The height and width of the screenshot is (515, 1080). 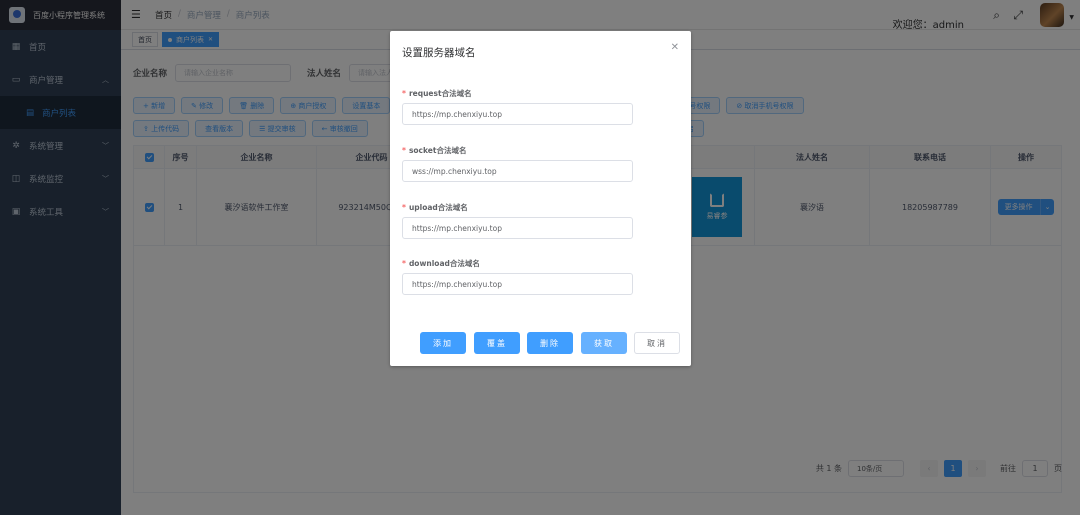 What do you see at coordinates (438, 207) in the screenshot?
I see `field-label-text: upload合法域名` at bounding box center [438, 207].